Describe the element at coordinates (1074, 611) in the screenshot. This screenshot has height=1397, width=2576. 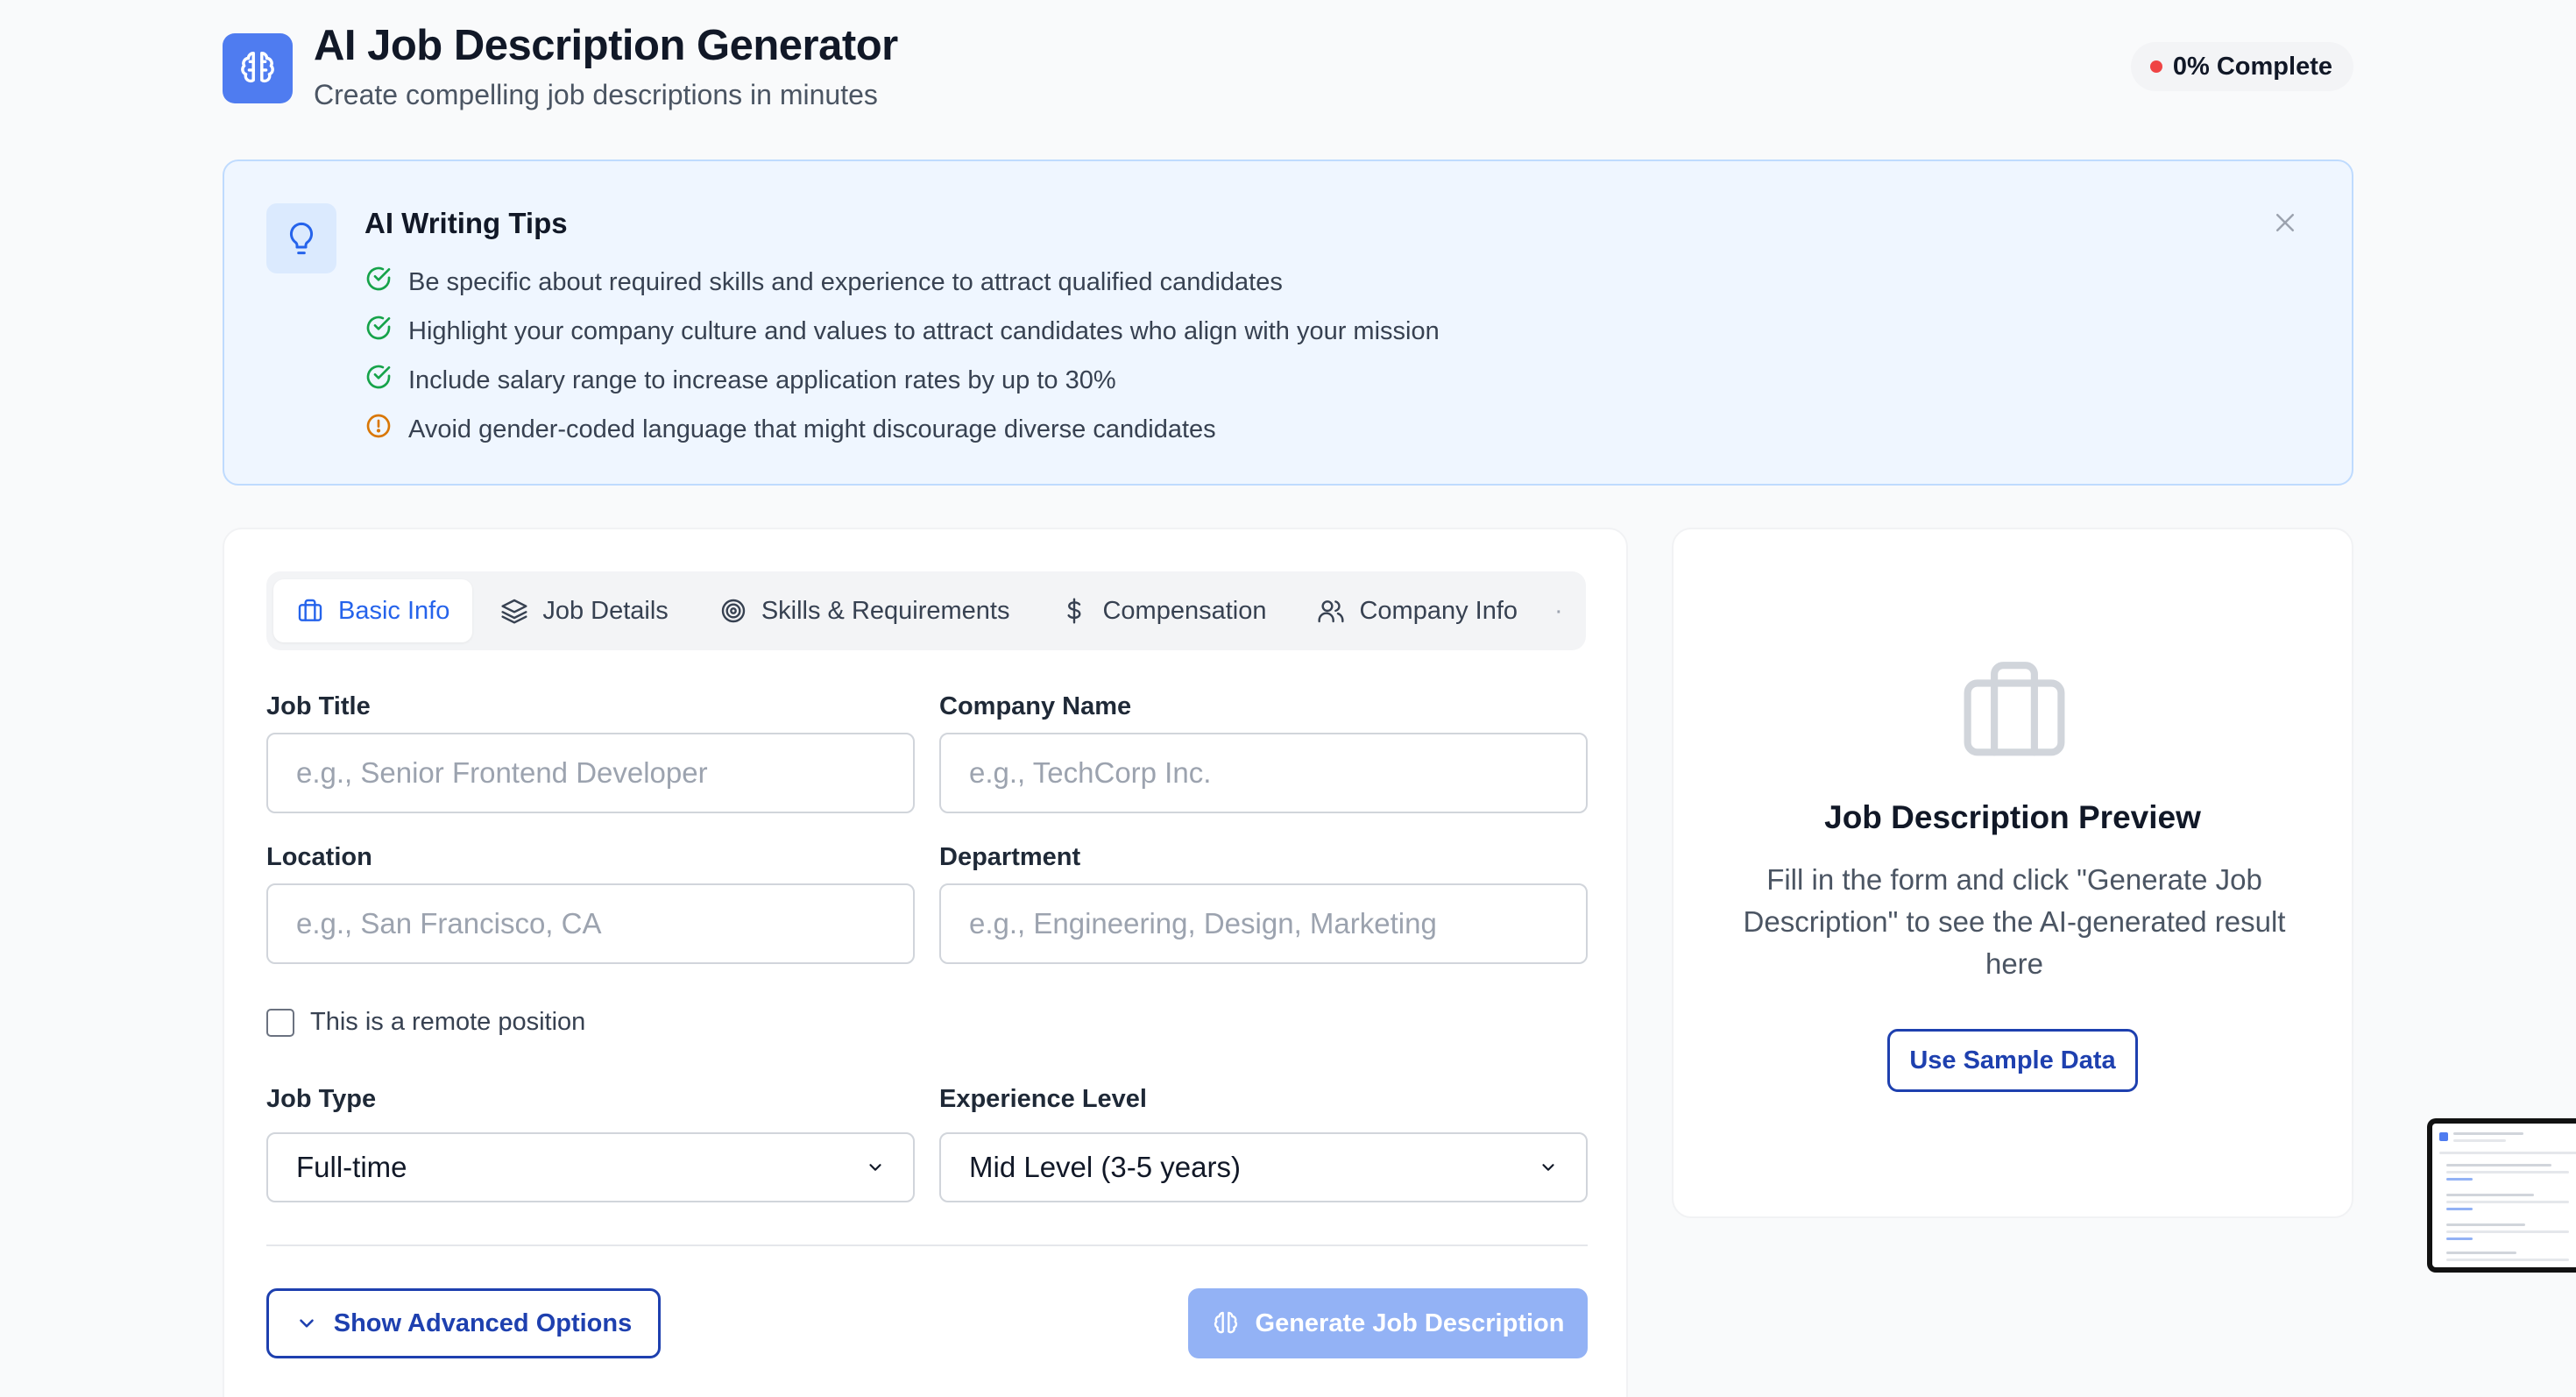
I see `dollar-icon` at that location.